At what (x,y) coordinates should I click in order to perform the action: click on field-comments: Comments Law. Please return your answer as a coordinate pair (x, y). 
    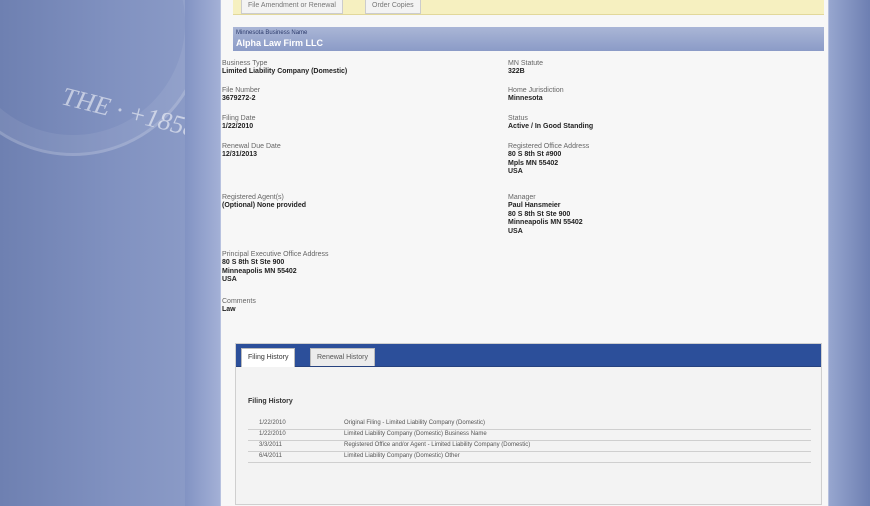
    Looking at the image, I should click on (239, 306).